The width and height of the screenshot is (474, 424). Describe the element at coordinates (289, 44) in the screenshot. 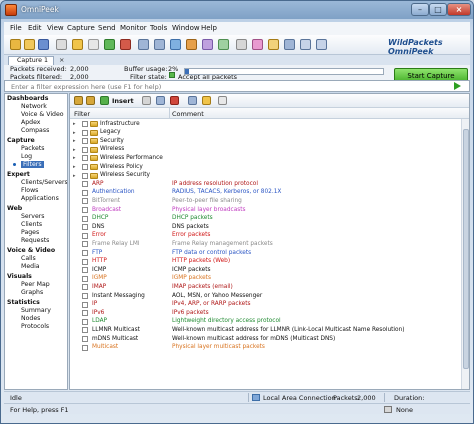

I see `window-icon` at that location.